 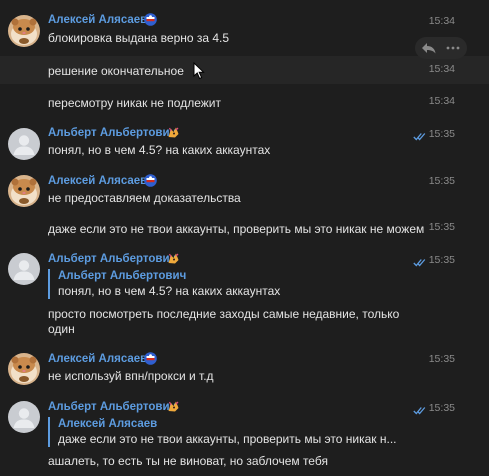 I want to click on message-text: блокировка выдана верно за 4.5, so click(x=139, y=38).